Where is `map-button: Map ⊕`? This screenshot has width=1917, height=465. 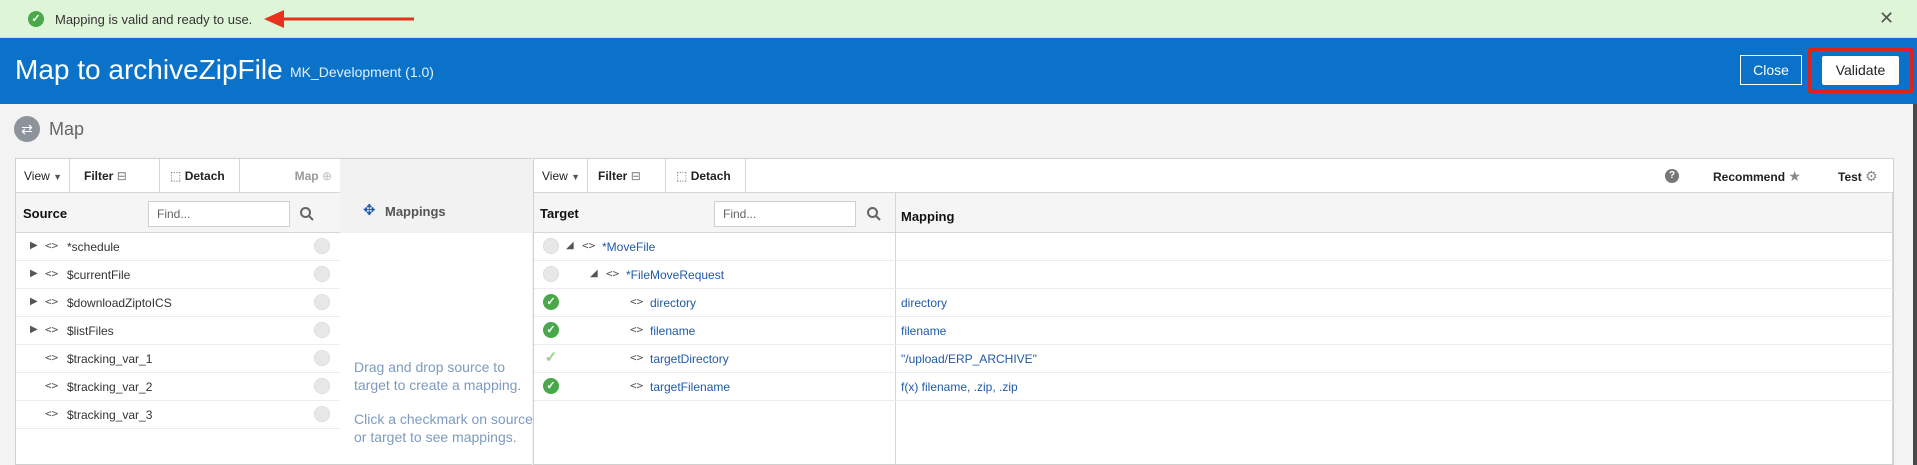 map-button: Map ⊕ is located at coordinates (290, 176).